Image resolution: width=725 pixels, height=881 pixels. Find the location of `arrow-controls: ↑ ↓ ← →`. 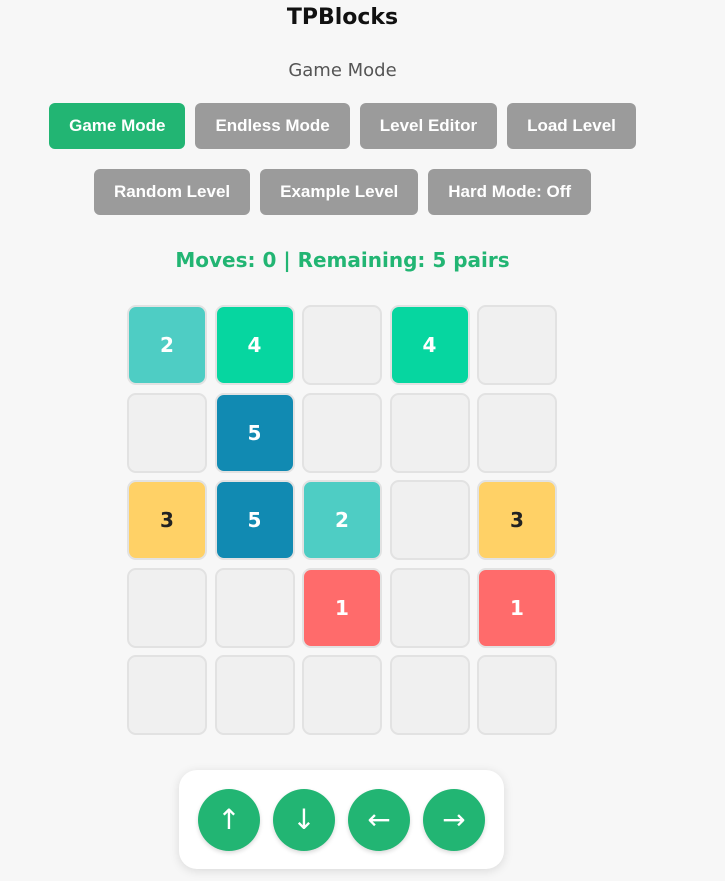

arrow-controls: ↑ ↓ ← → is located at coordinates (341, 819).